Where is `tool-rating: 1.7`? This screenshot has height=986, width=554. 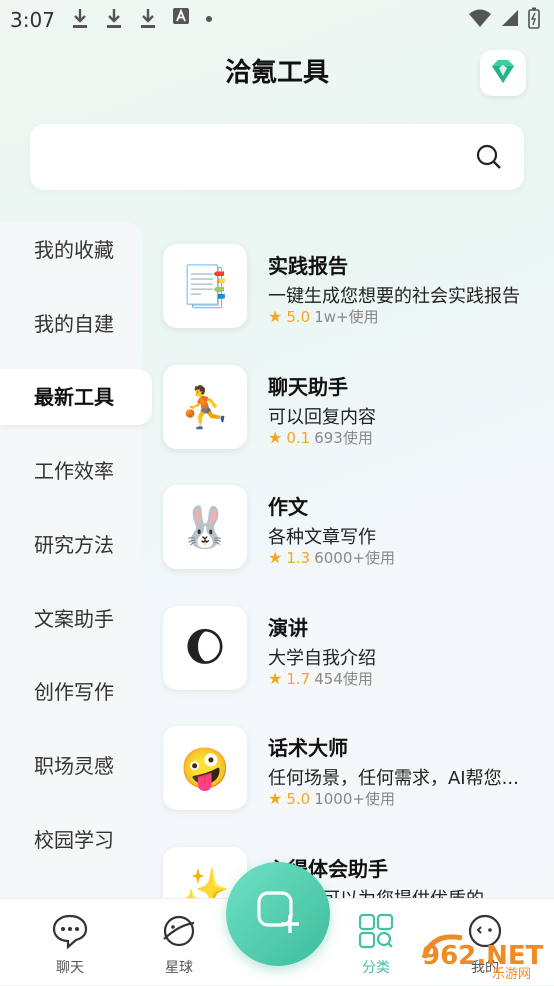 tool-rating: 1.7 is located at coordinates (298, 678).